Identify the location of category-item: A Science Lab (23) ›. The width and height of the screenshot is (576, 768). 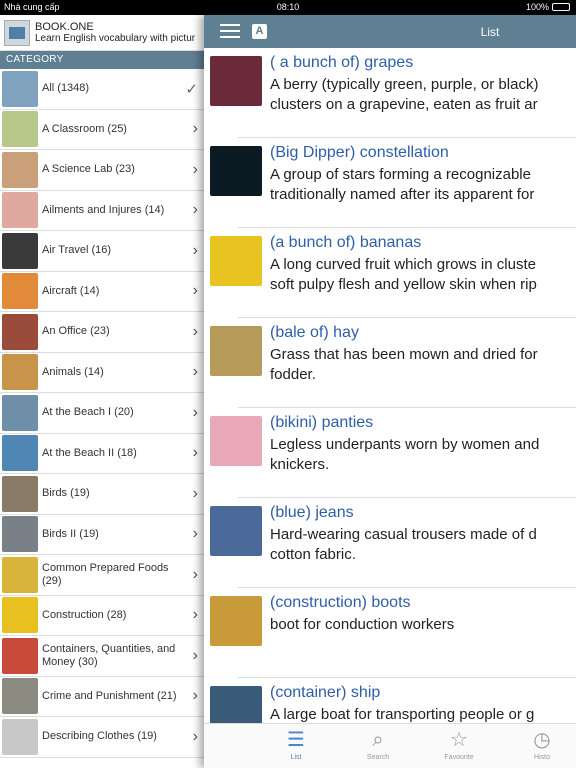
(102, 170).